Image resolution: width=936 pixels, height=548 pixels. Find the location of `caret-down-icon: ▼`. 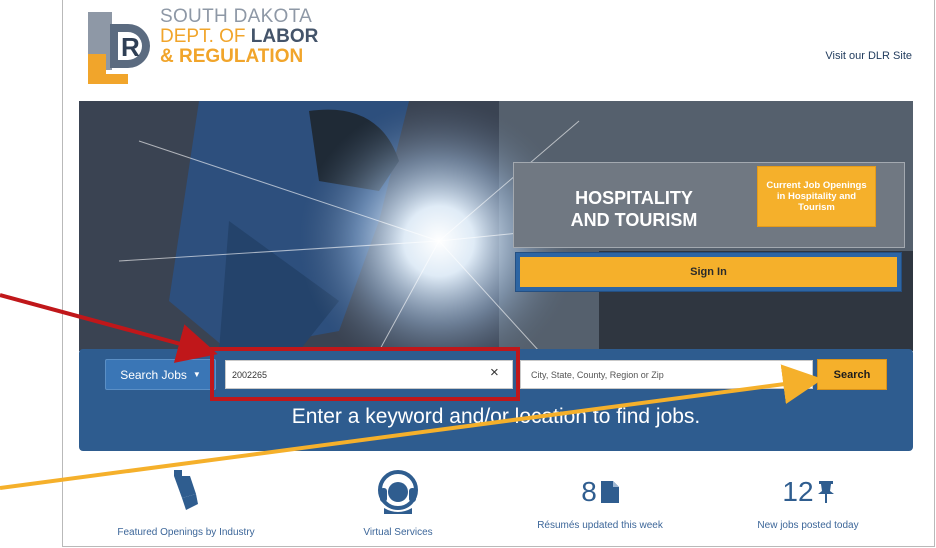

caret-down-icon: ▼ is located at coordinates (196, 374).